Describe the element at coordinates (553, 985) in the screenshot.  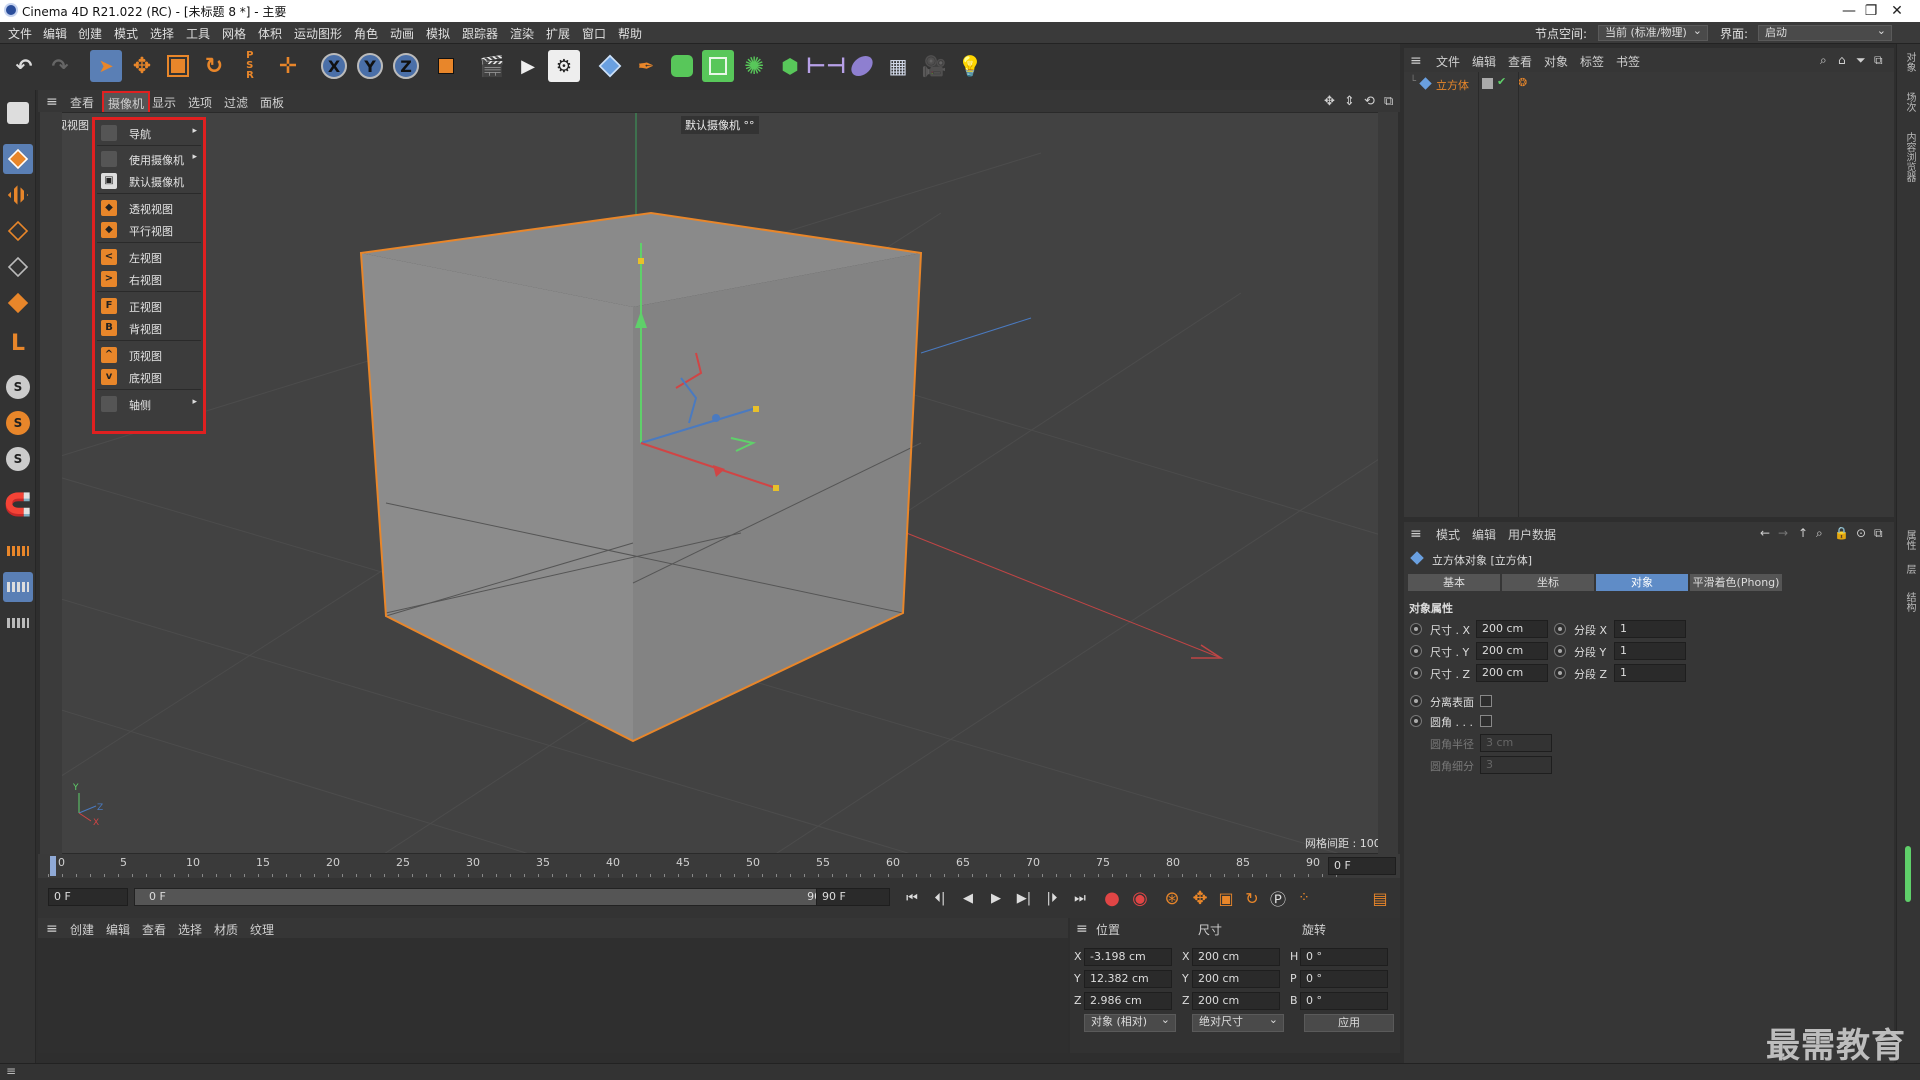
I see `material-manager` at that location.